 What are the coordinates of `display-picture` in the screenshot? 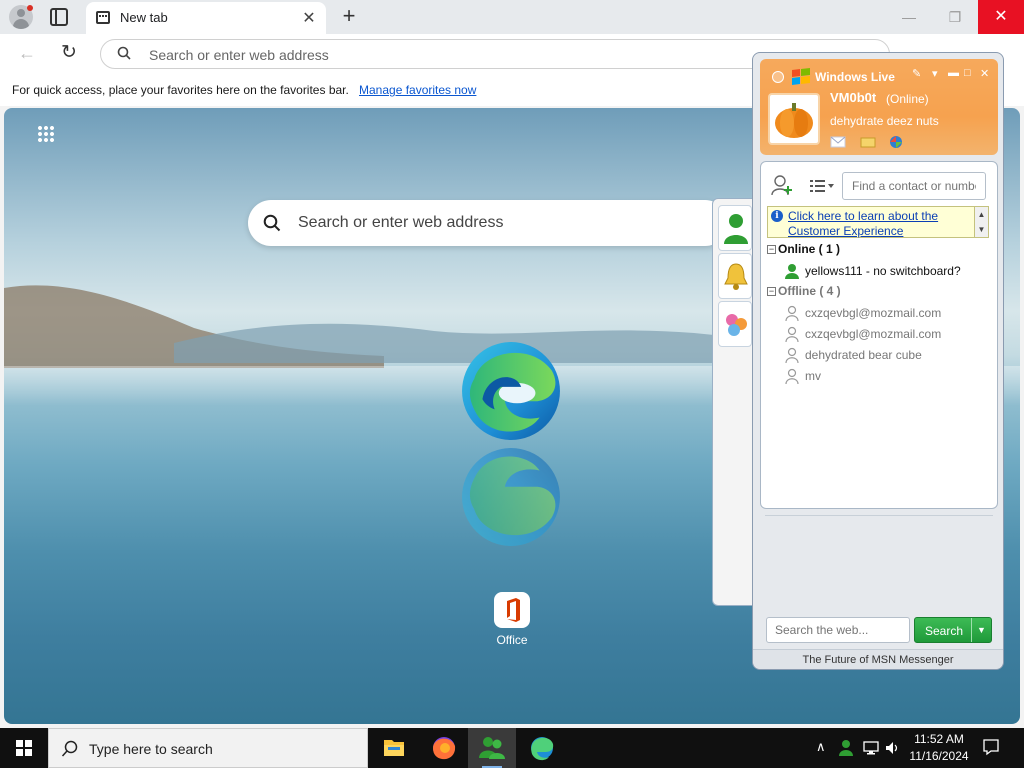 It's located at (794, 119).